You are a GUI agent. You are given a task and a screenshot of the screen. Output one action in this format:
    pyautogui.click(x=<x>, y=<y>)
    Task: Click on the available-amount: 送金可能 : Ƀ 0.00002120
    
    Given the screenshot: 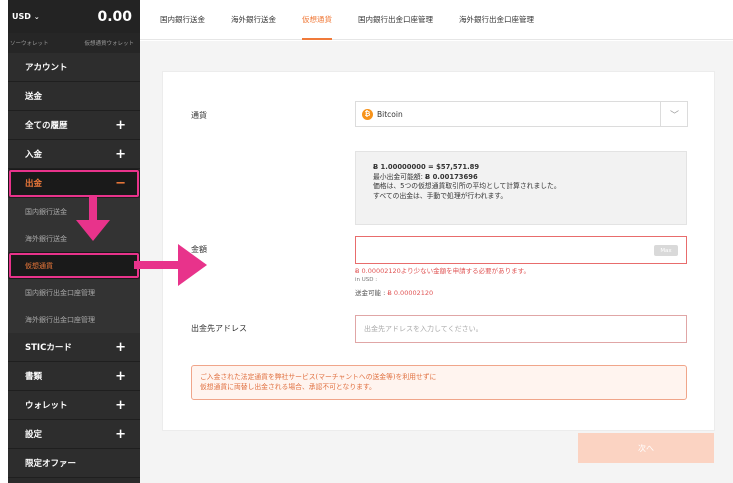 What is the action you would take?
    pyautogui.click(x=394, y=292)
    